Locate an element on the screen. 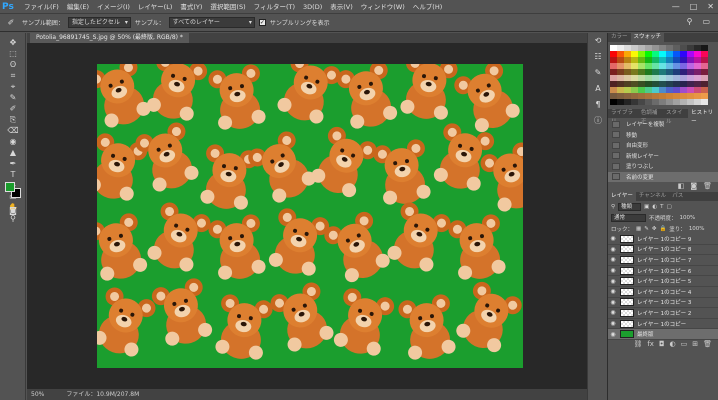 The width and height of the screenshot is (718, 400). menu-window: ウィンドウ(W) is located at coordinates (383, 7).